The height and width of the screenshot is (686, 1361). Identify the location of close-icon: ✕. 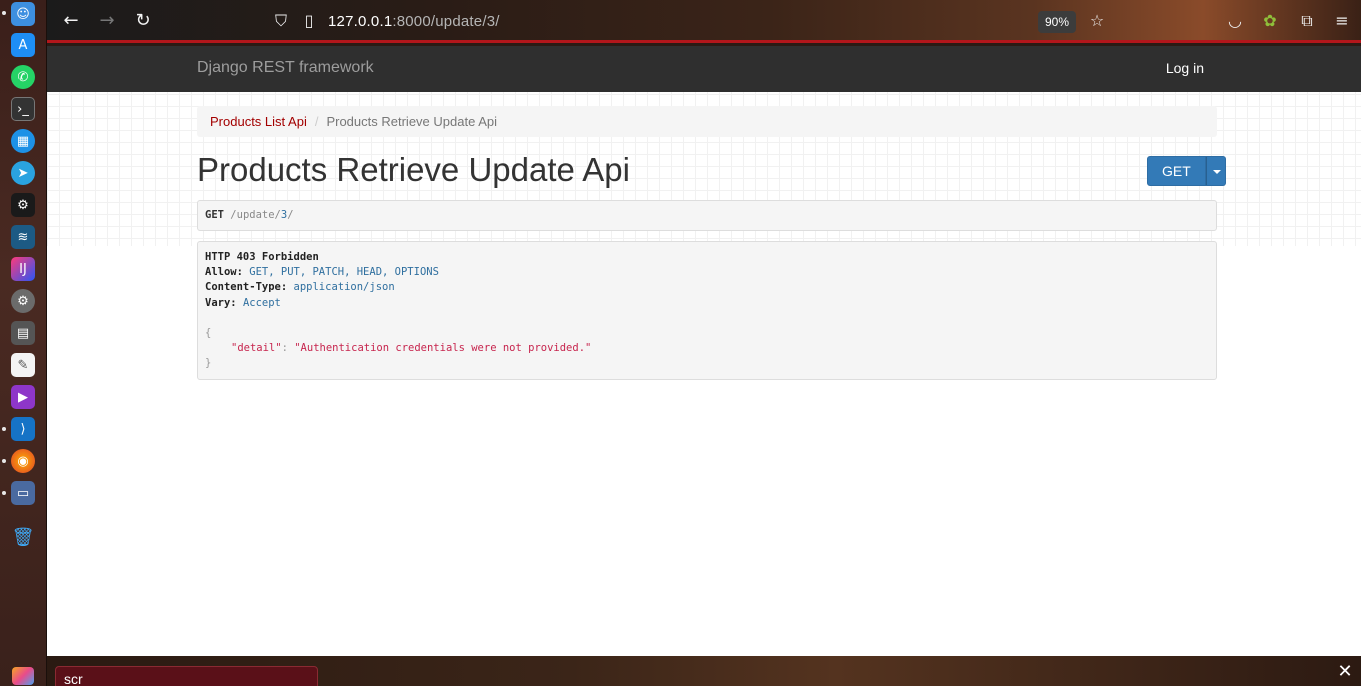
(1345, 672).